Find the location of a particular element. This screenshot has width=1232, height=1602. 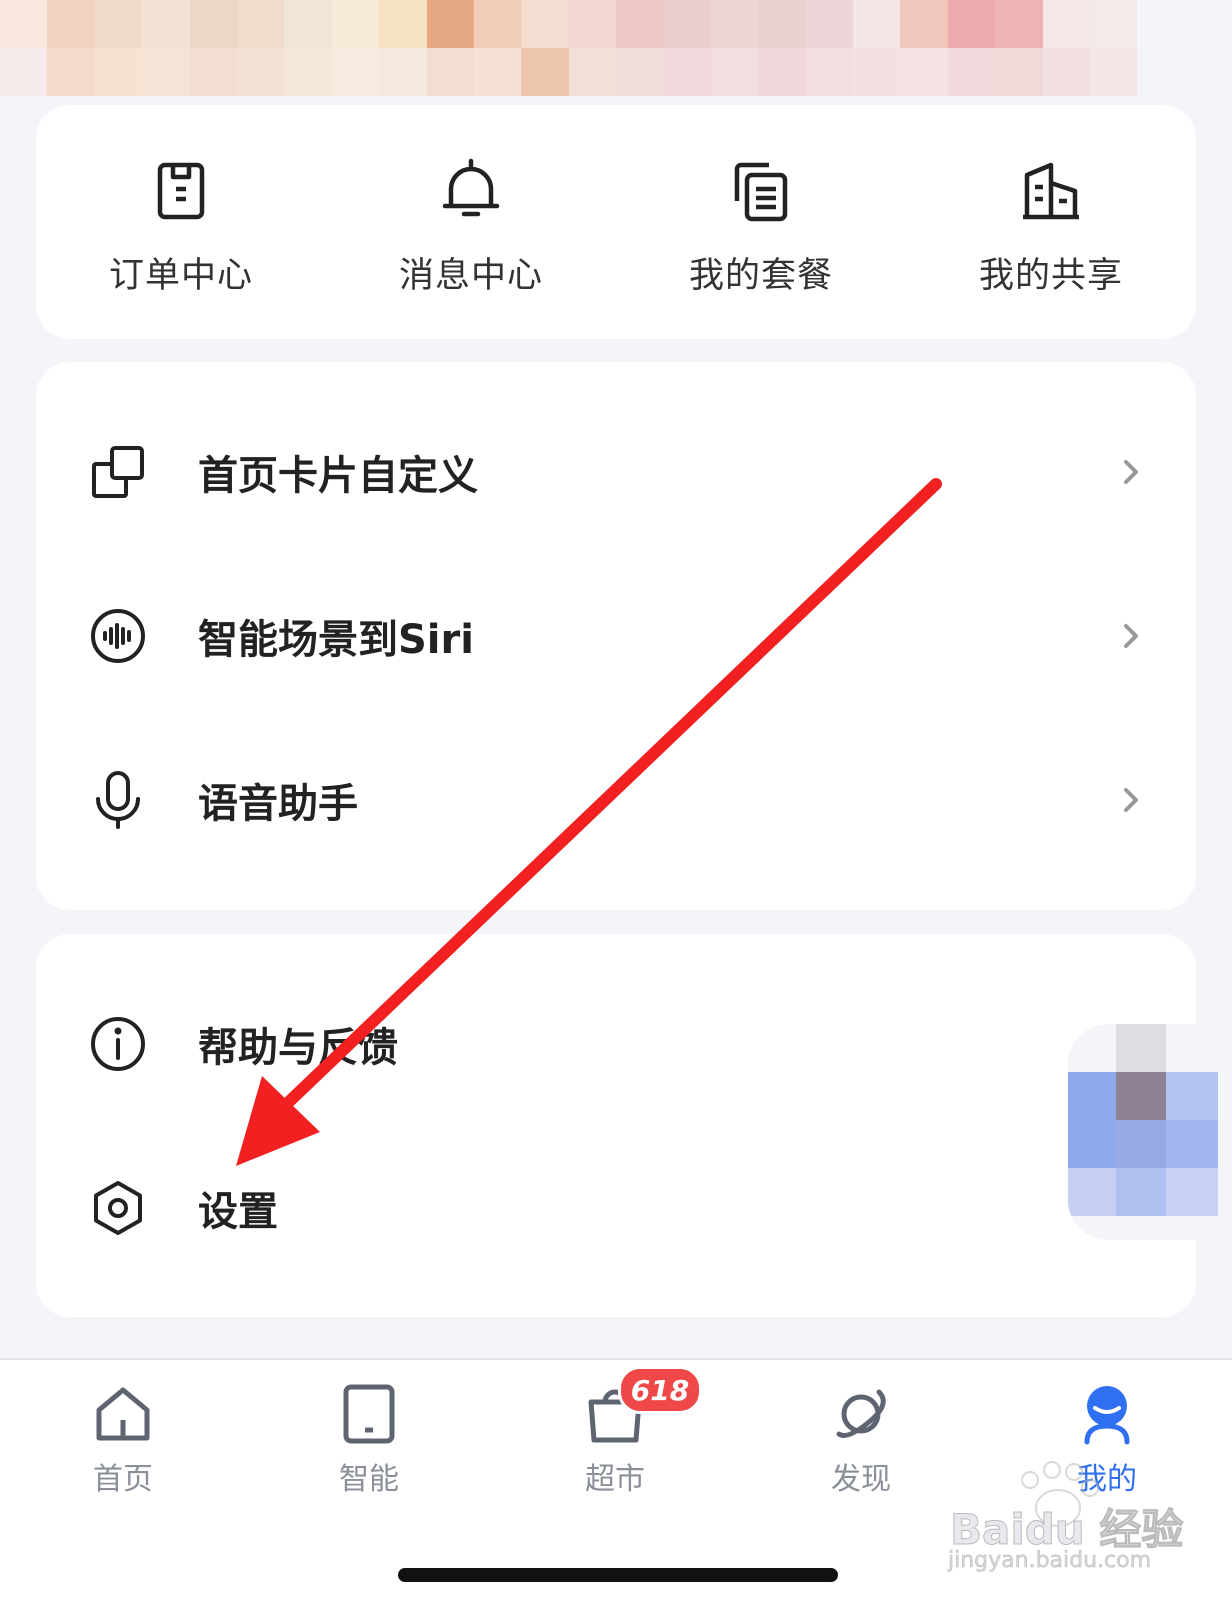

floating-assistant-button is located at coordinates (1143, 1132).